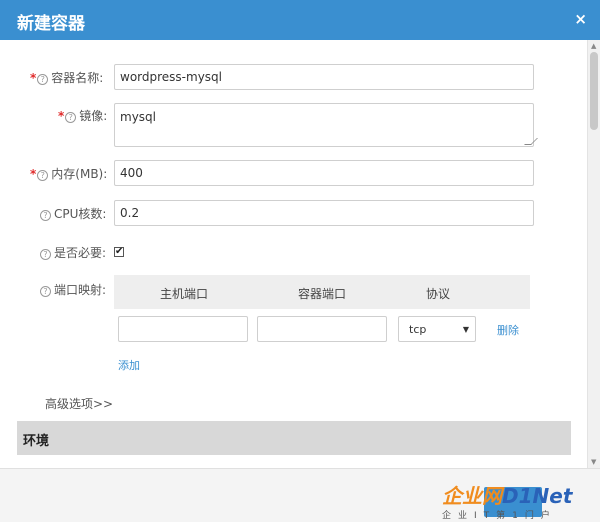 This screenshot has width=600, height=522. Describe the element at coordinates (300, 20) in the screenshot. I see `dialog-header: 新建容器 ×` at that location.